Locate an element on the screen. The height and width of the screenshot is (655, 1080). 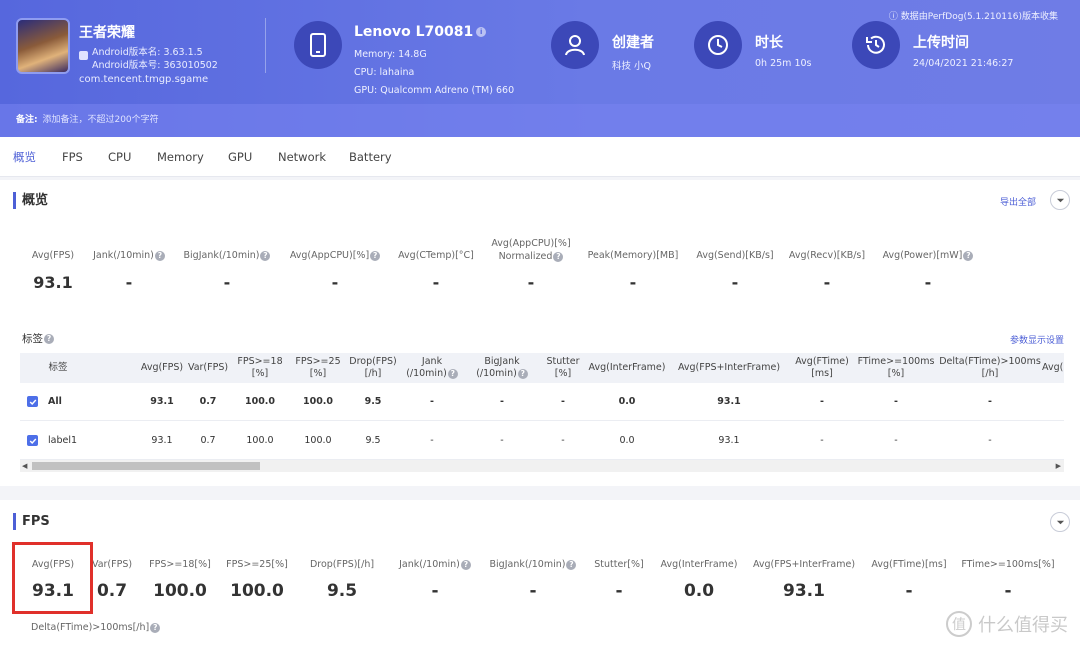
overview-metric-label: Avg(AppCPU)[%]? is located at coordinates (335, 255).